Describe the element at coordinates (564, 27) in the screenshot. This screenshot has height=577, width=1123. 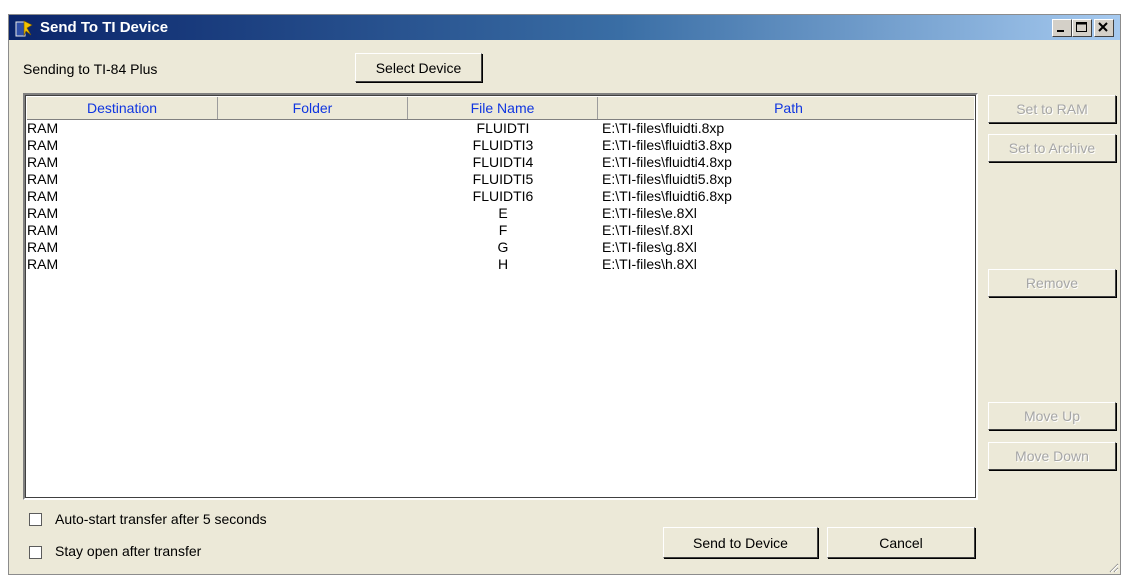
I see `title-bar: Send To TI Device` at that location.